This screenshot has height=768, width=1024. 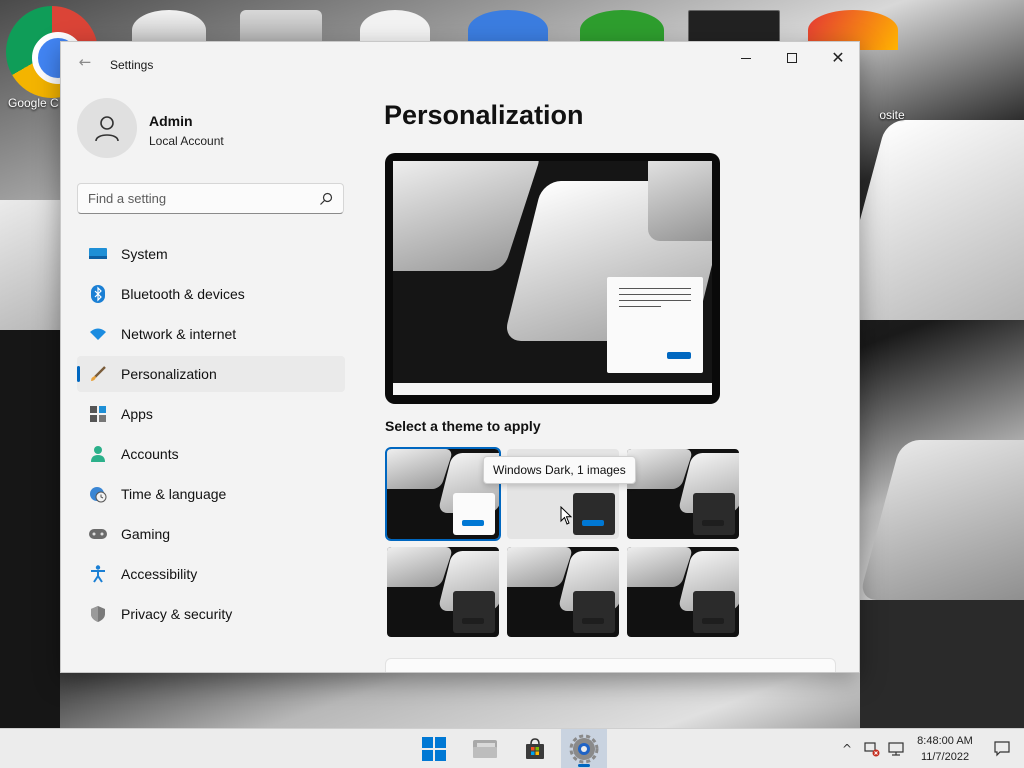 I want to click on back-button: ←, so click(x=85, y=62).